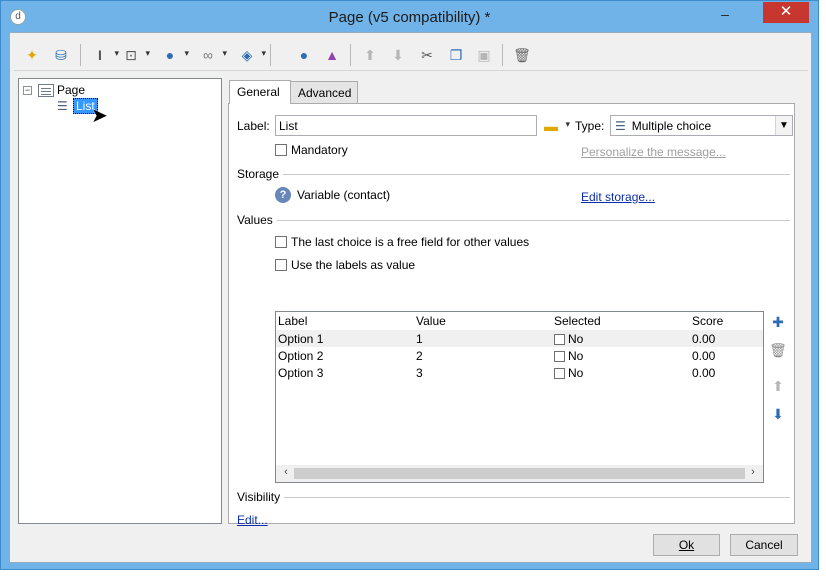 This screenshot has height=585, width=826. I want to click on table-row: Option 2 2 No 0.00, so click(519, 355).